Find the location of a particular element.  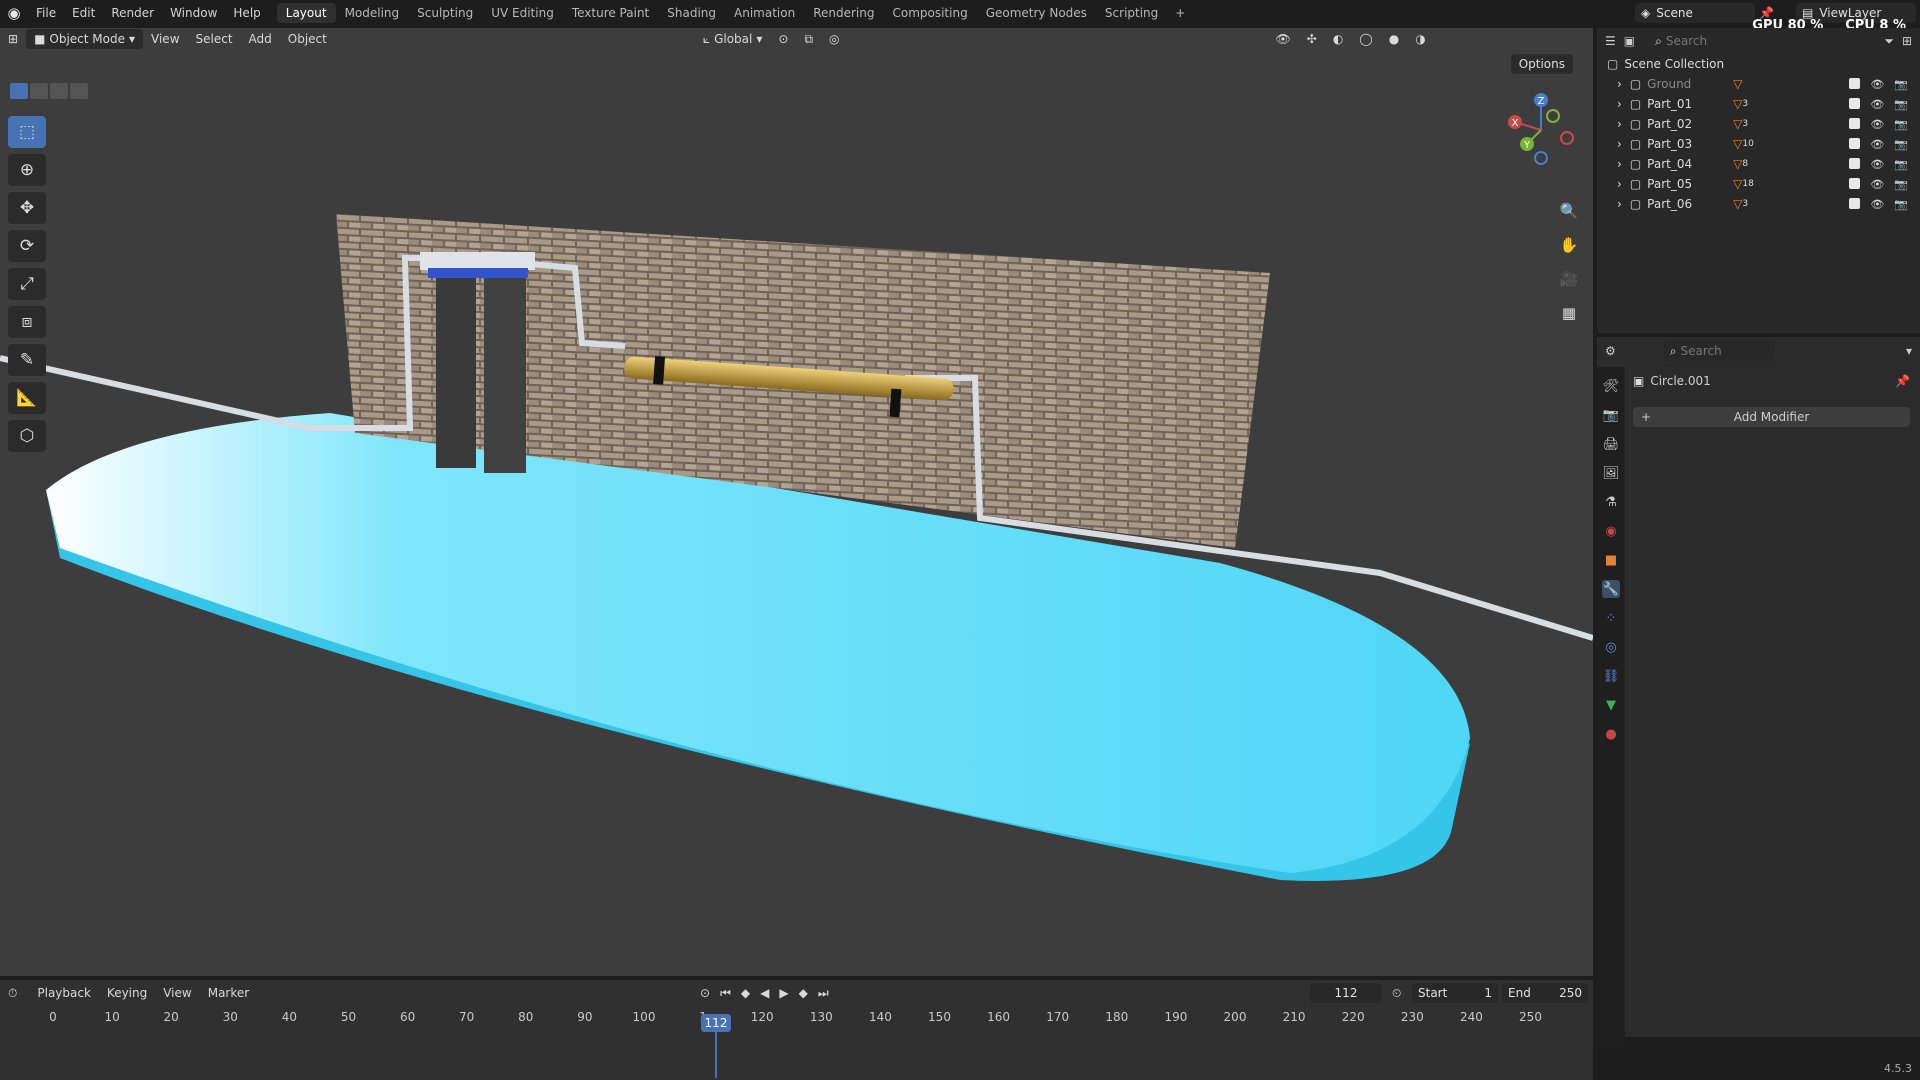

tab-modifiers: 🔧 is located at coordinates (1611, 589).